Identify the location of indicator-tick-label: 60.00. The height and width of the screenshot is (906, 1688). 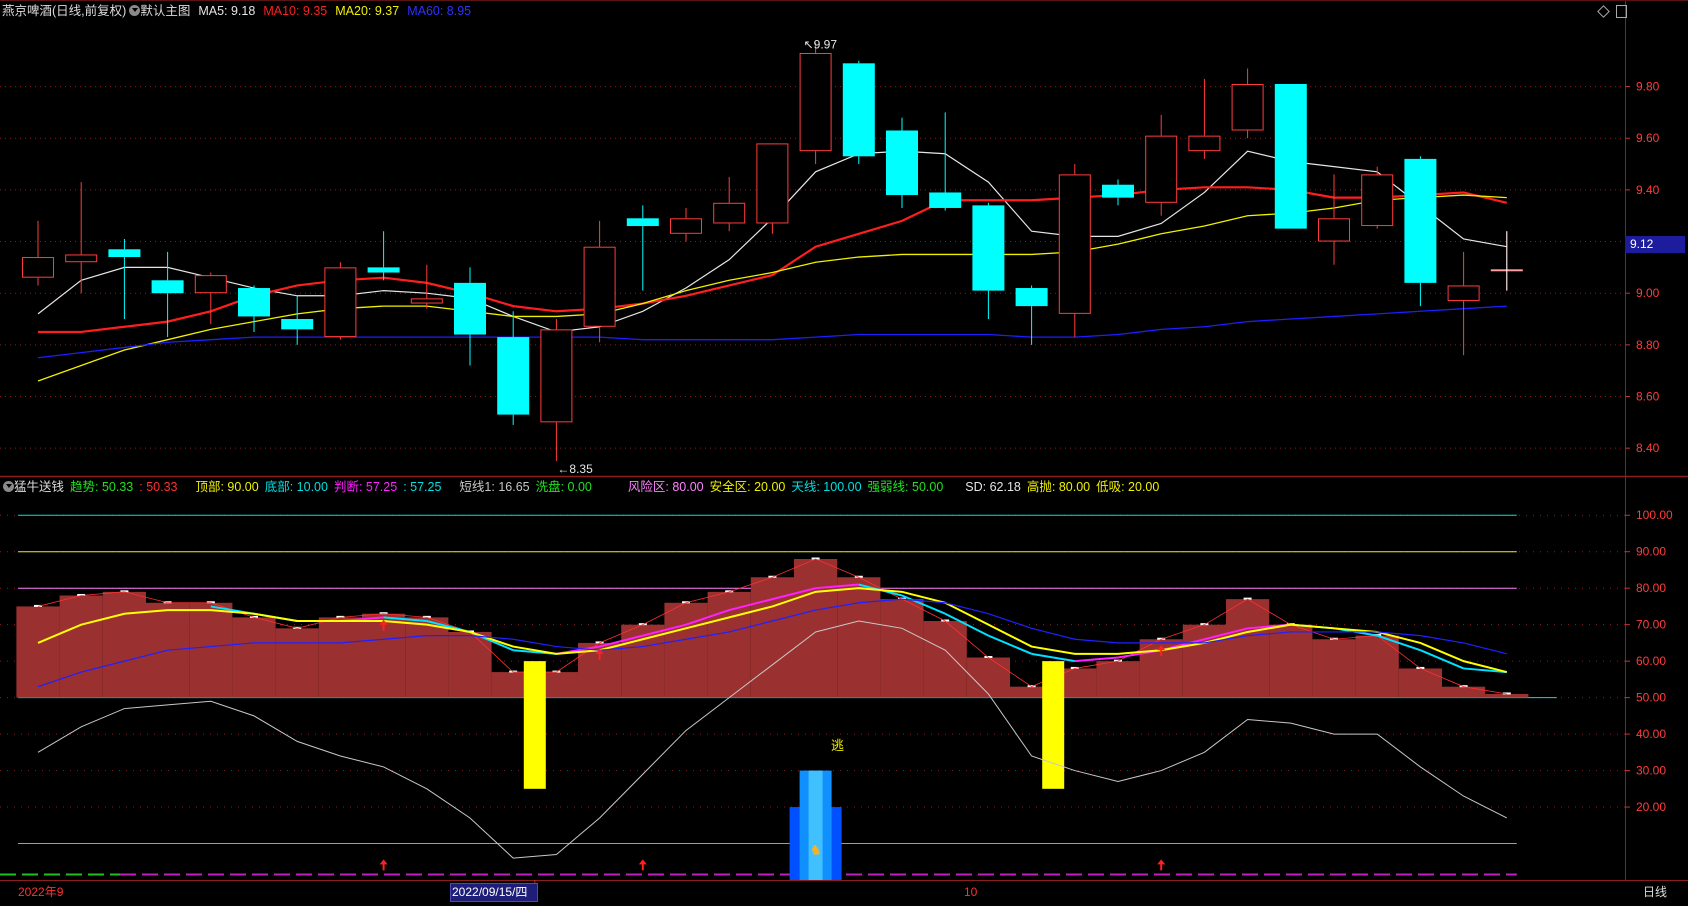
(1651, 661).